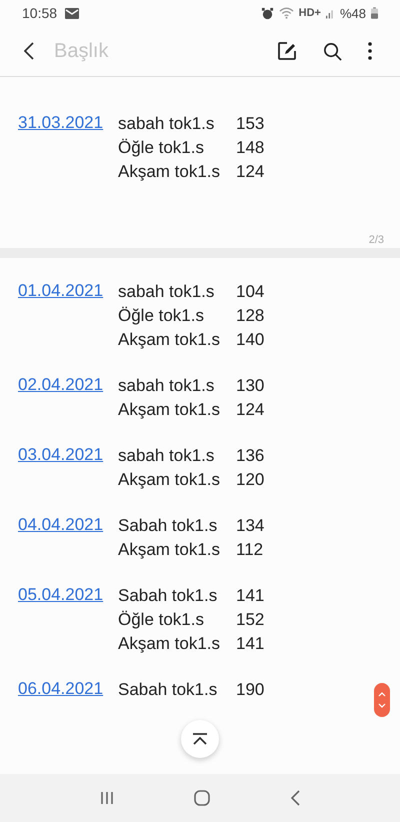 The image size is (400, 822). What do you see at coordinates (251, 292) in the screenshot?
I see `entry-value: 104` at bounding box center [251, 292].